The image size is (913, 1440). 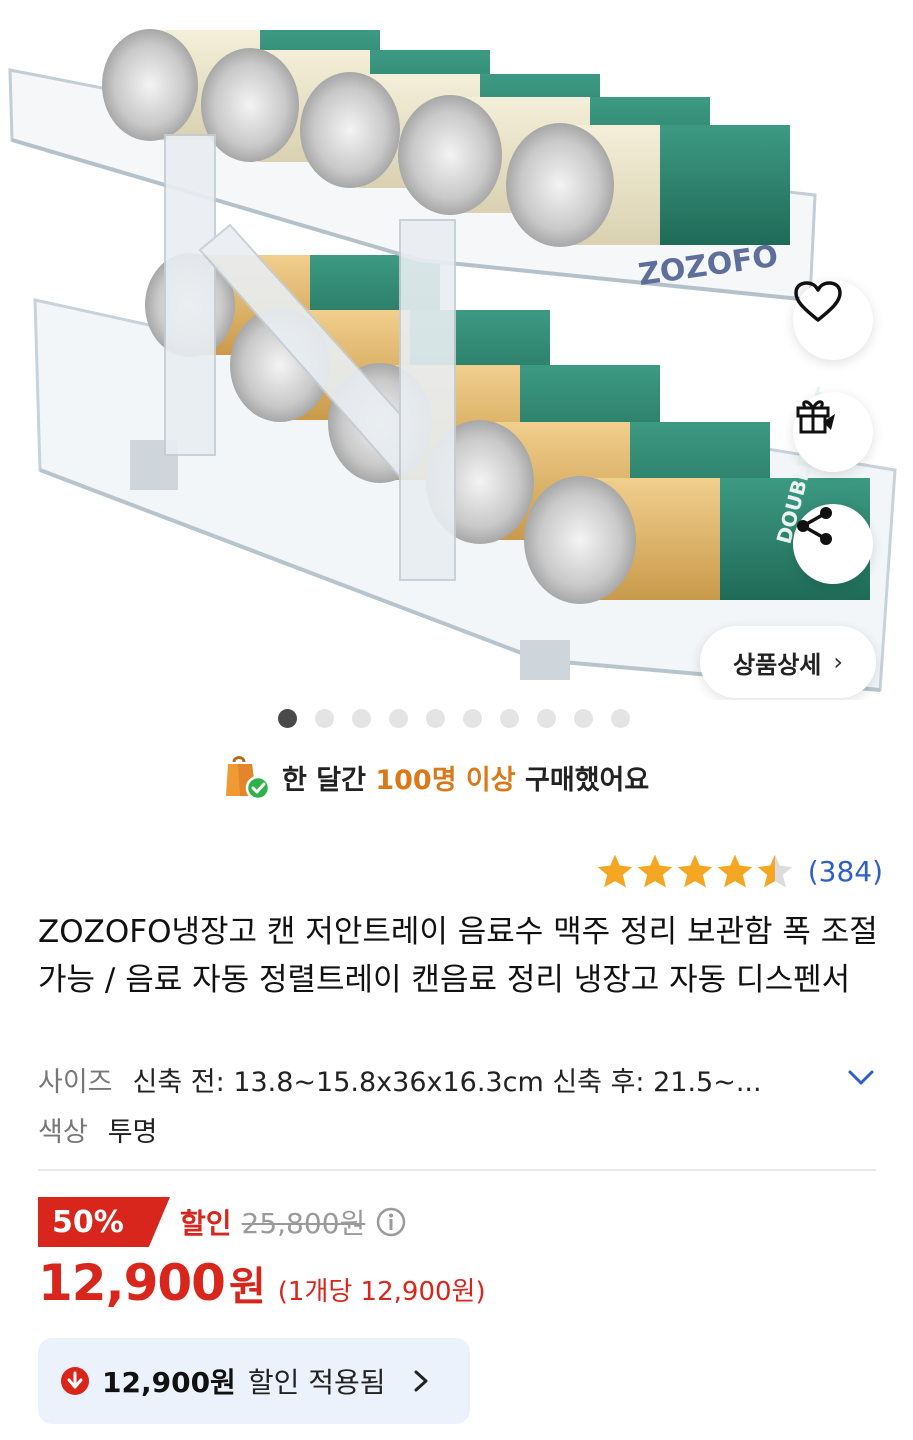 I want to click on shopping-bag-check-icon, so click(x=248, y=778).